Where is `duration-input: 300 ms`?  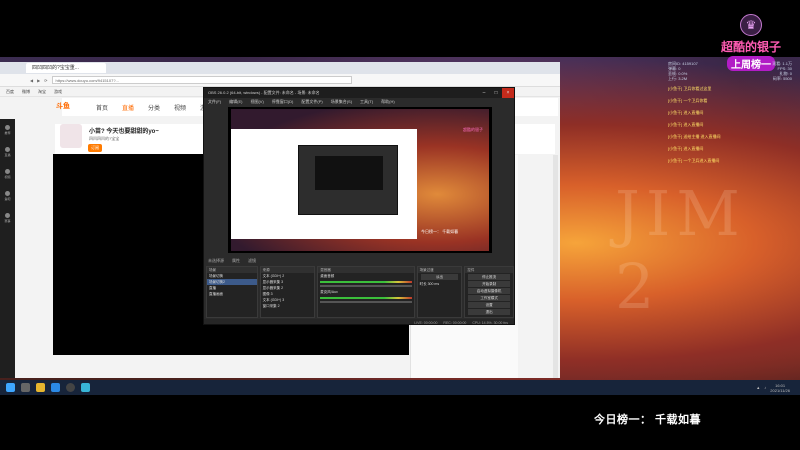
duration-input: 300 ms is located at coordinates (433, 284).